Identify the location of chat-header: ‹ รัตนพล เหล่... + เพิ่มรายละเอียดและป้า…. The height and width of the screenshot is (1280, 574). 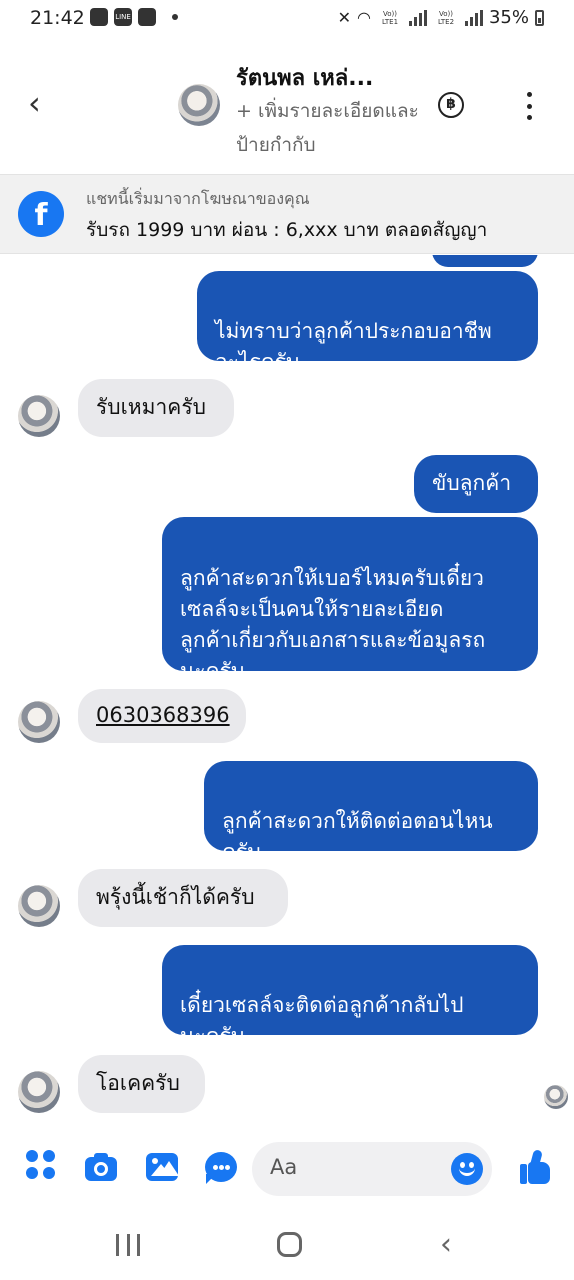
(287, 107).